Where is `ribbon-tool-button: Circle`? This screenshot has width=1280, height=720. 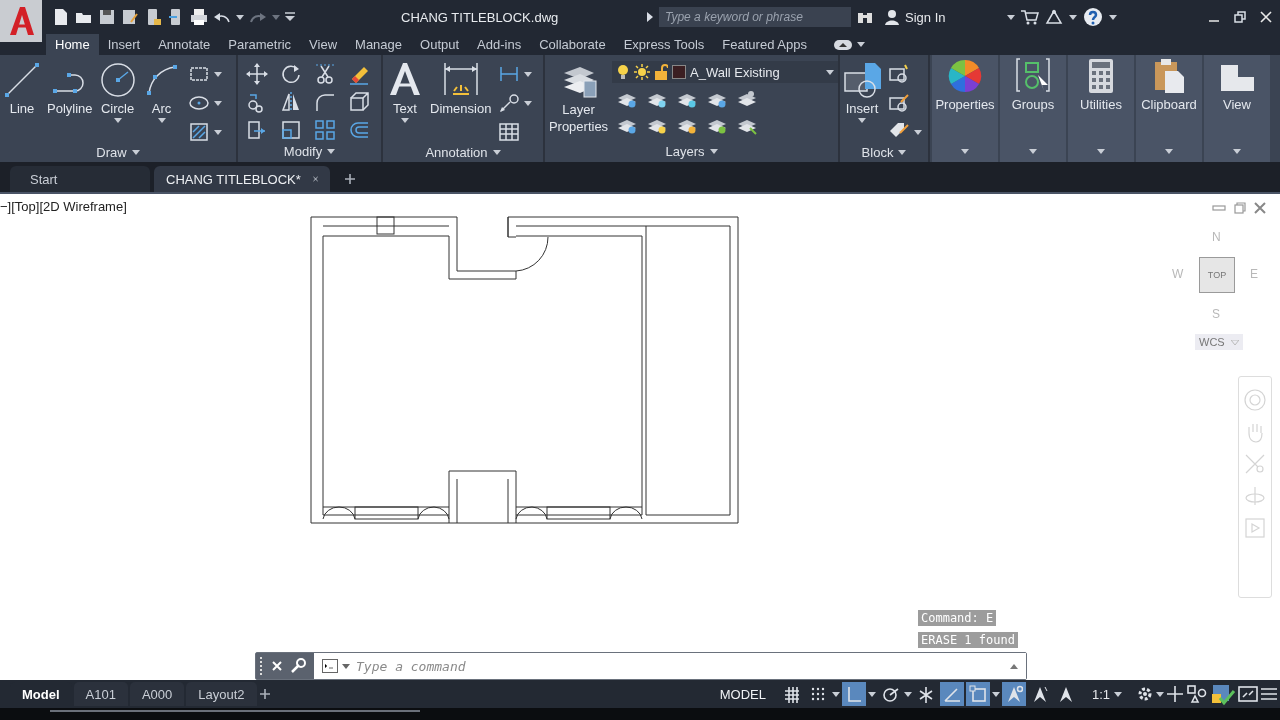
ribbon-tool-button: Circle is located at coordinates (117, 92).